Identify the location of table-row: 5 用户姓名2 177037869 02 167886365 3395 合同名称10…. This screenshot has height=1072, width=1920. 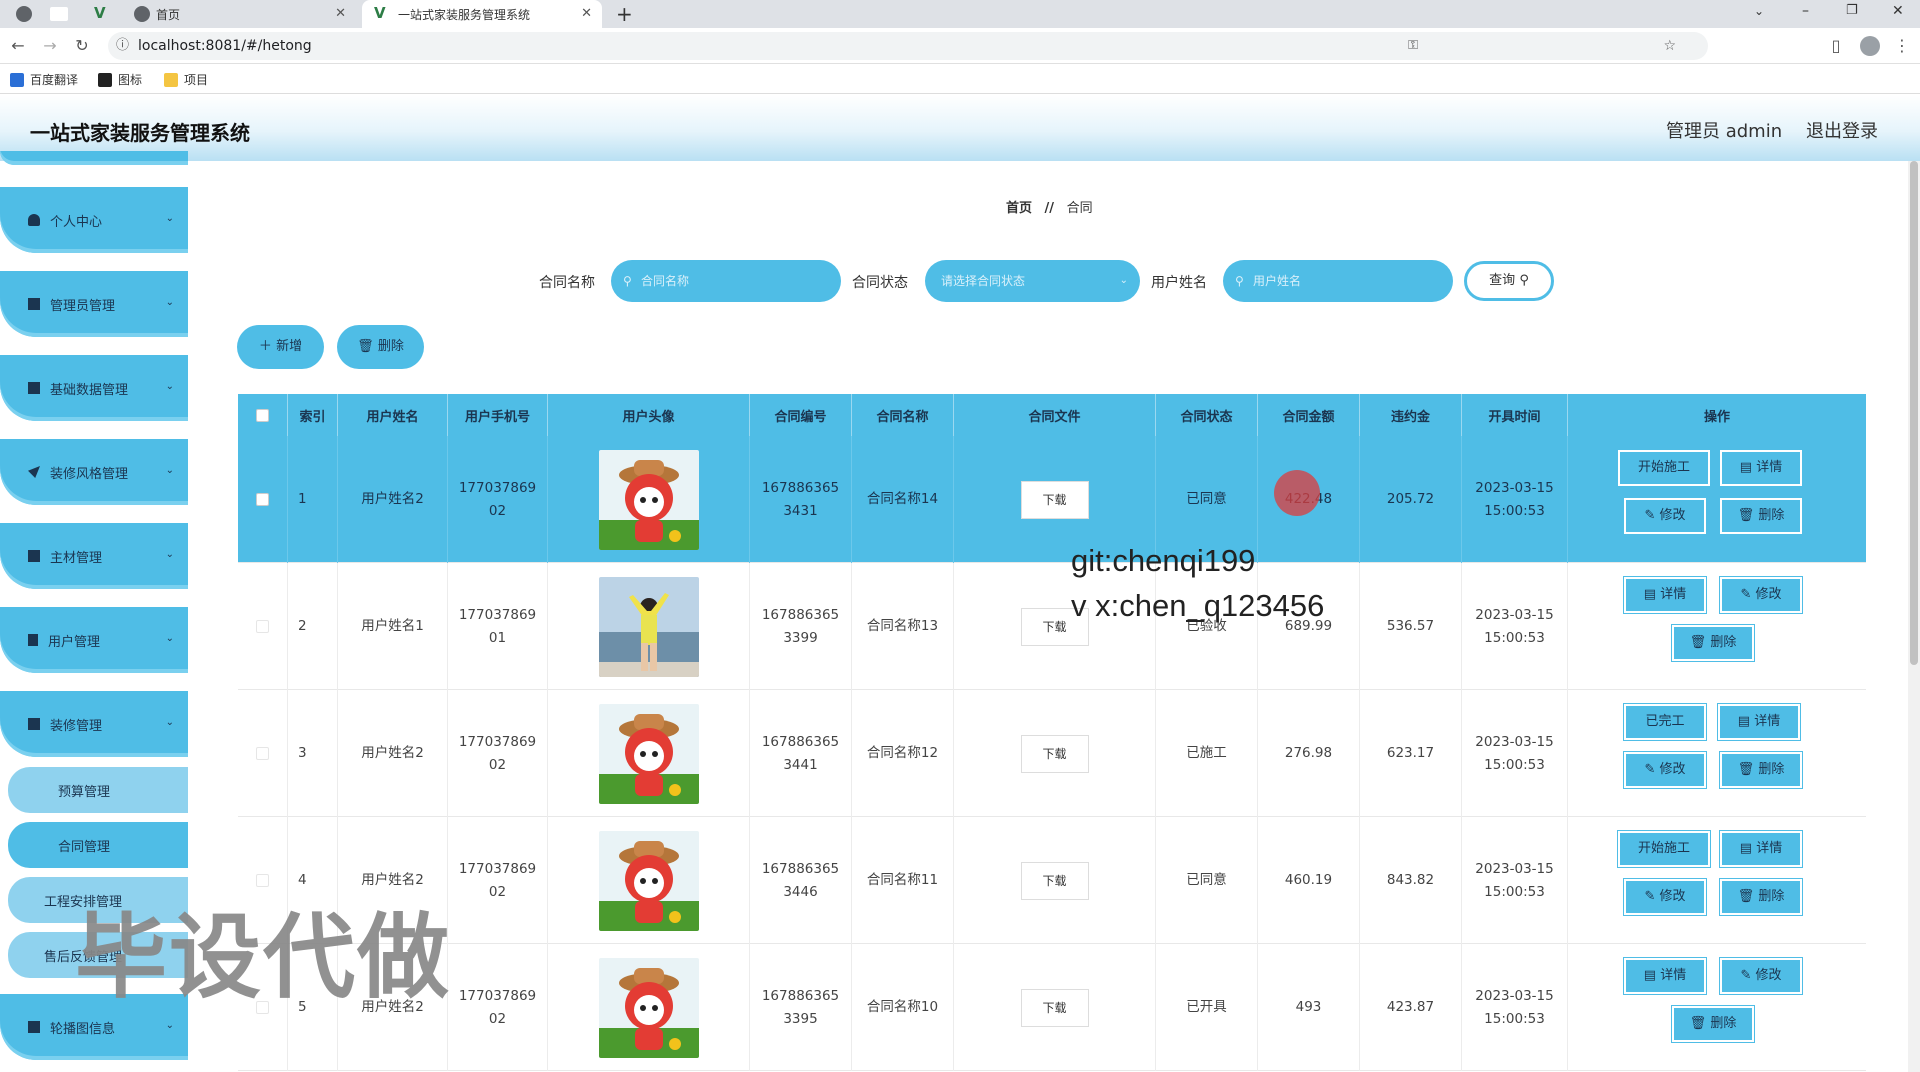
(1052, 1007).